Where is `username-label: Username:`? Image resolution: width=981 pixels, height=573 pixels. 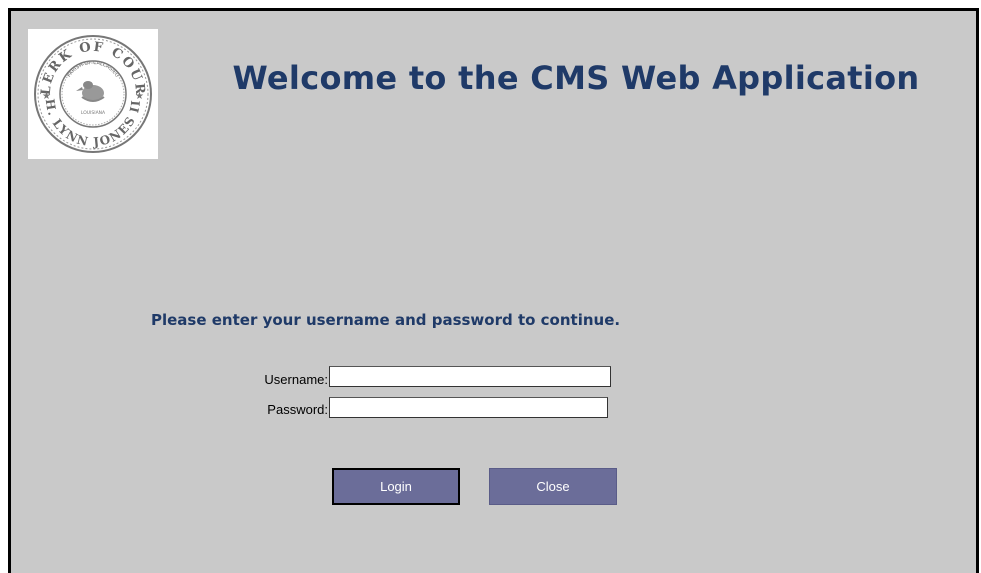 username-label: Username: is located at coordinates (296, 379).